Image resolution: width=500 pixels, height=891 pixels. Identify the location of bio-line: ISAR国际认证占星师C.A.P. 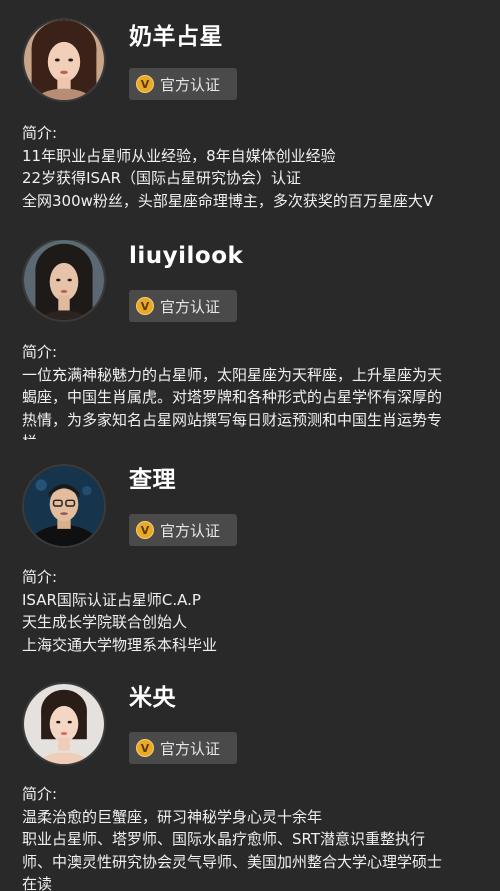
(111, 599).